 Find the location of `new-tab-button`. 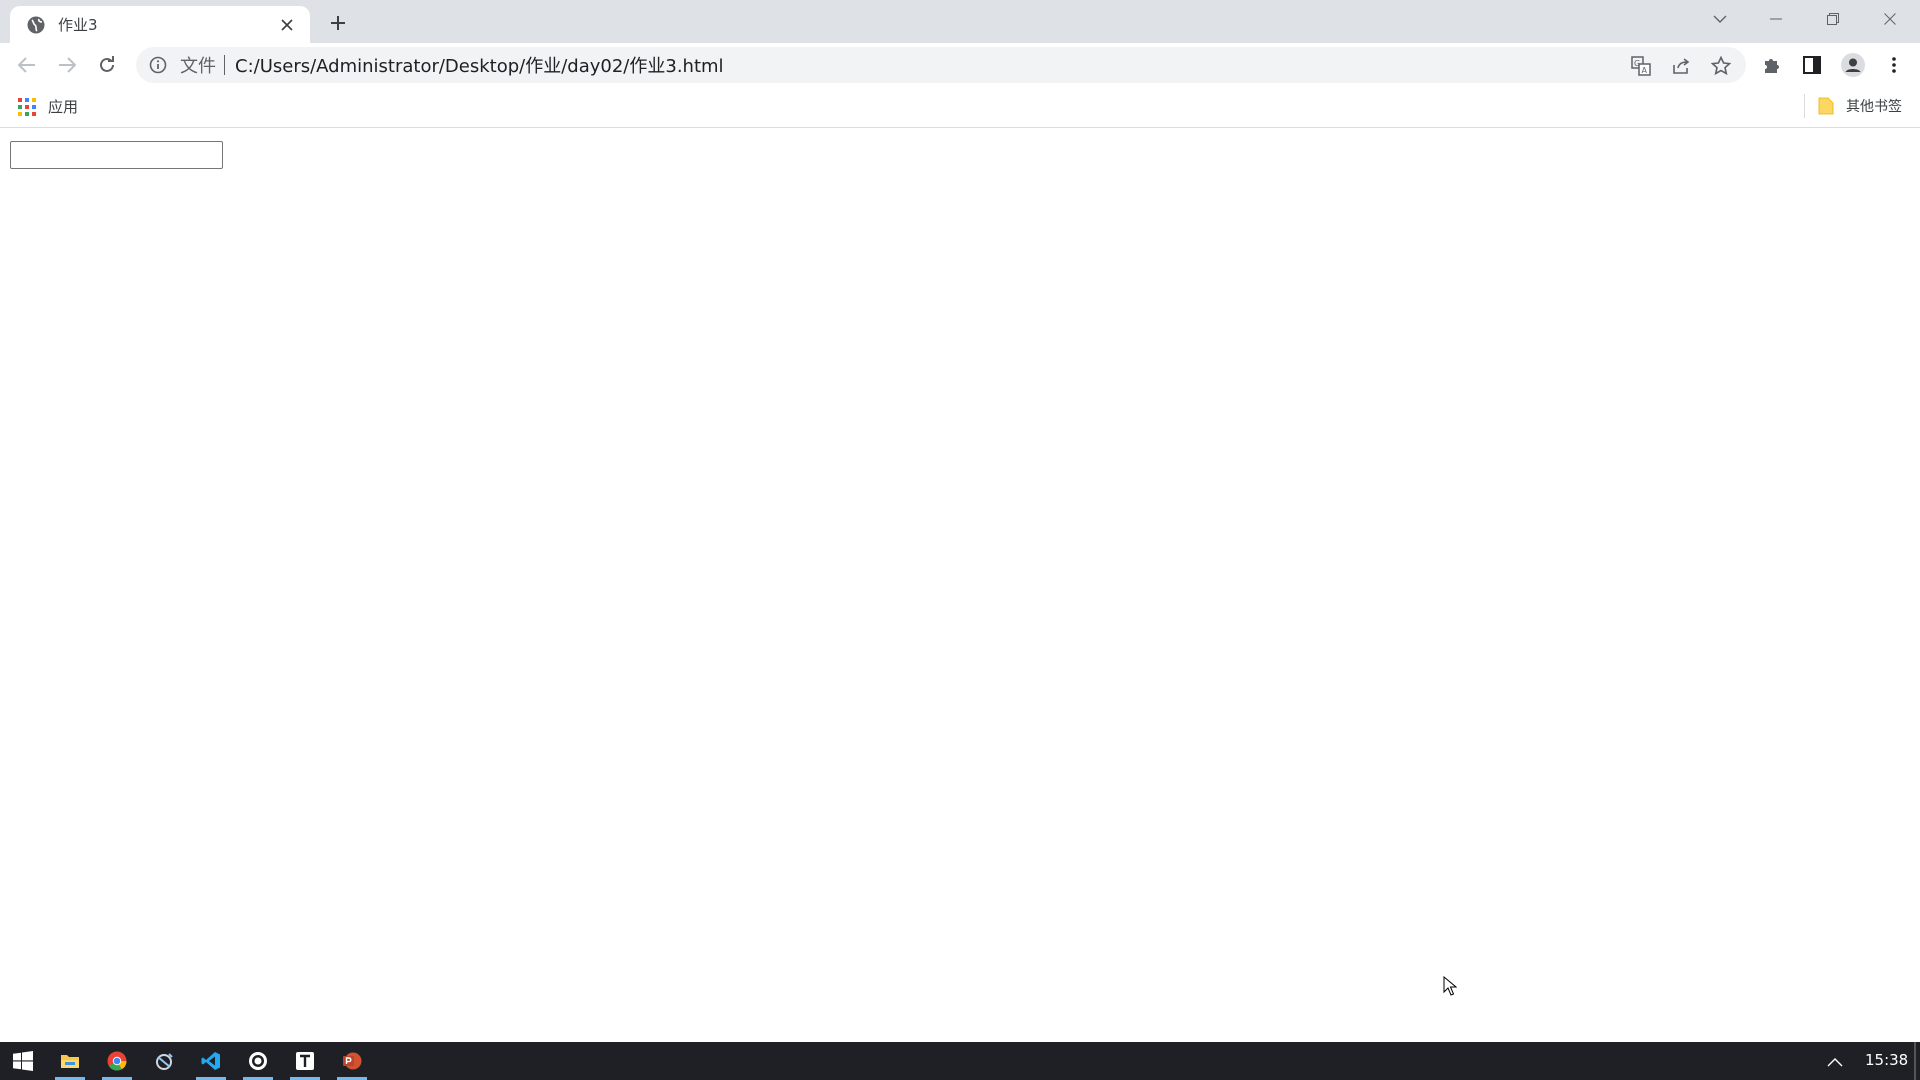

new-tab-button is located at coordinates (338, 23).